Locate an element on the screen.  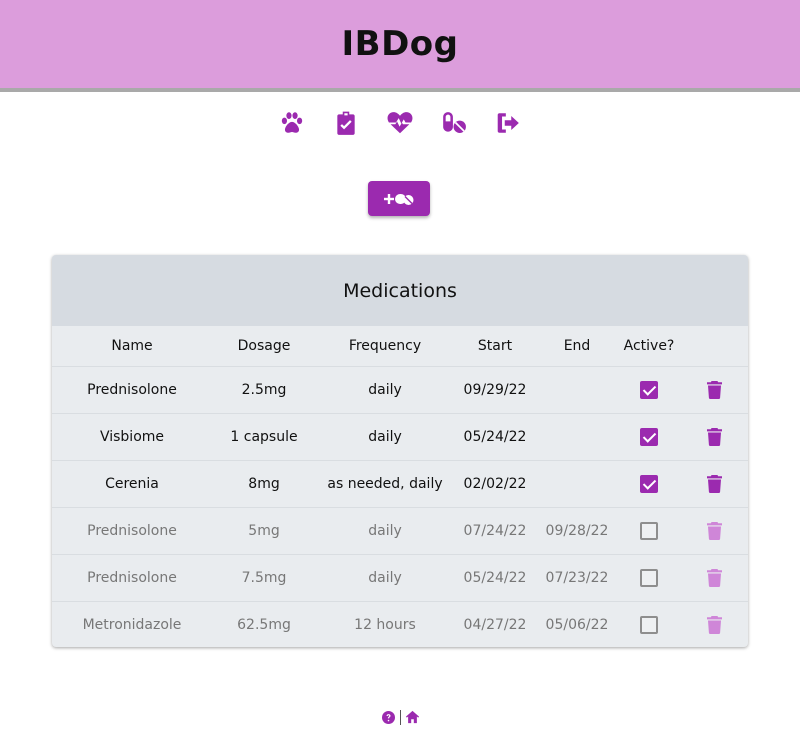
column-header-end: End is located at coordinates (577, 345).